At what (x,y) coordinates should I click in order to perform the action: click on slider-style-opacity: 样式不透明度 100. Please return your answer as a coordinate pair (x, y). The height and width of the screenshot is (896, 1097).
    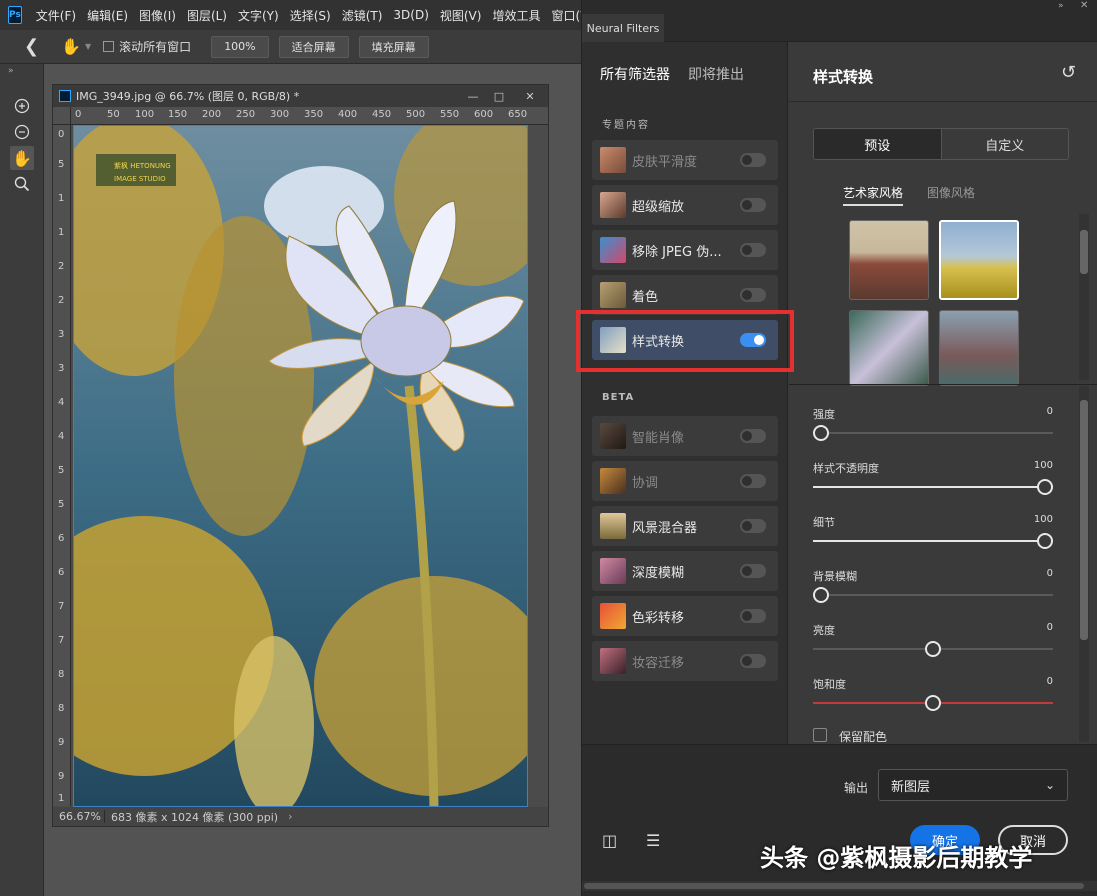
    Looking at the image, I should click on (933, 485).